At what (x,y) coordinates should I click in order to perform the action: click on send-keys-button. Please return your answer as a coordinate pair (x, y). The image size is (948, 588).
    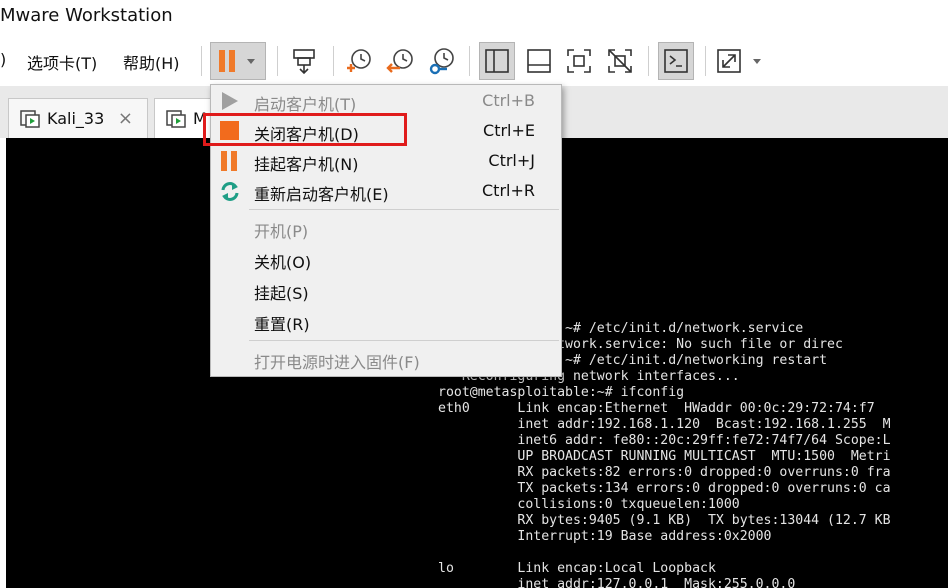
    Looking at the image, I should click on (304, 61).